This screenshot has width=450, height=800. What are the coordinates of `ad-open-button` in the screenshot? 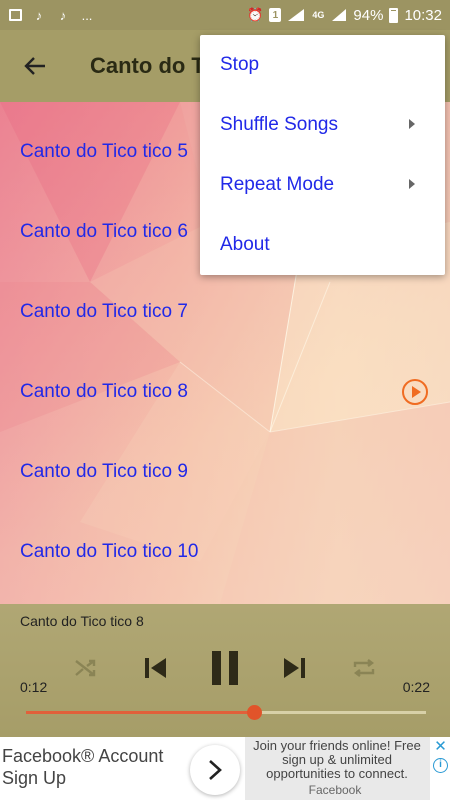 It's located at (215, 770).